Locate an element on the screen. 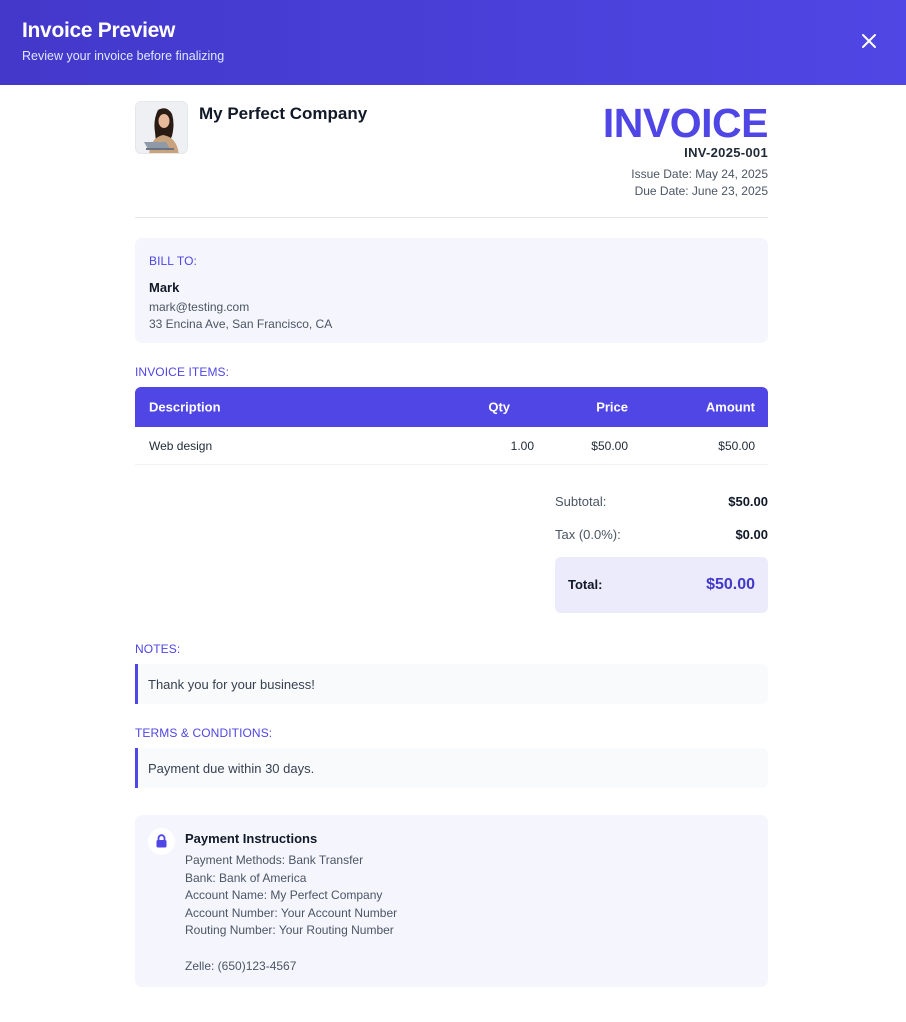 The width and height of the screenshot is (906, 1022). item-description: Web design is located at coordinates (181, 445).